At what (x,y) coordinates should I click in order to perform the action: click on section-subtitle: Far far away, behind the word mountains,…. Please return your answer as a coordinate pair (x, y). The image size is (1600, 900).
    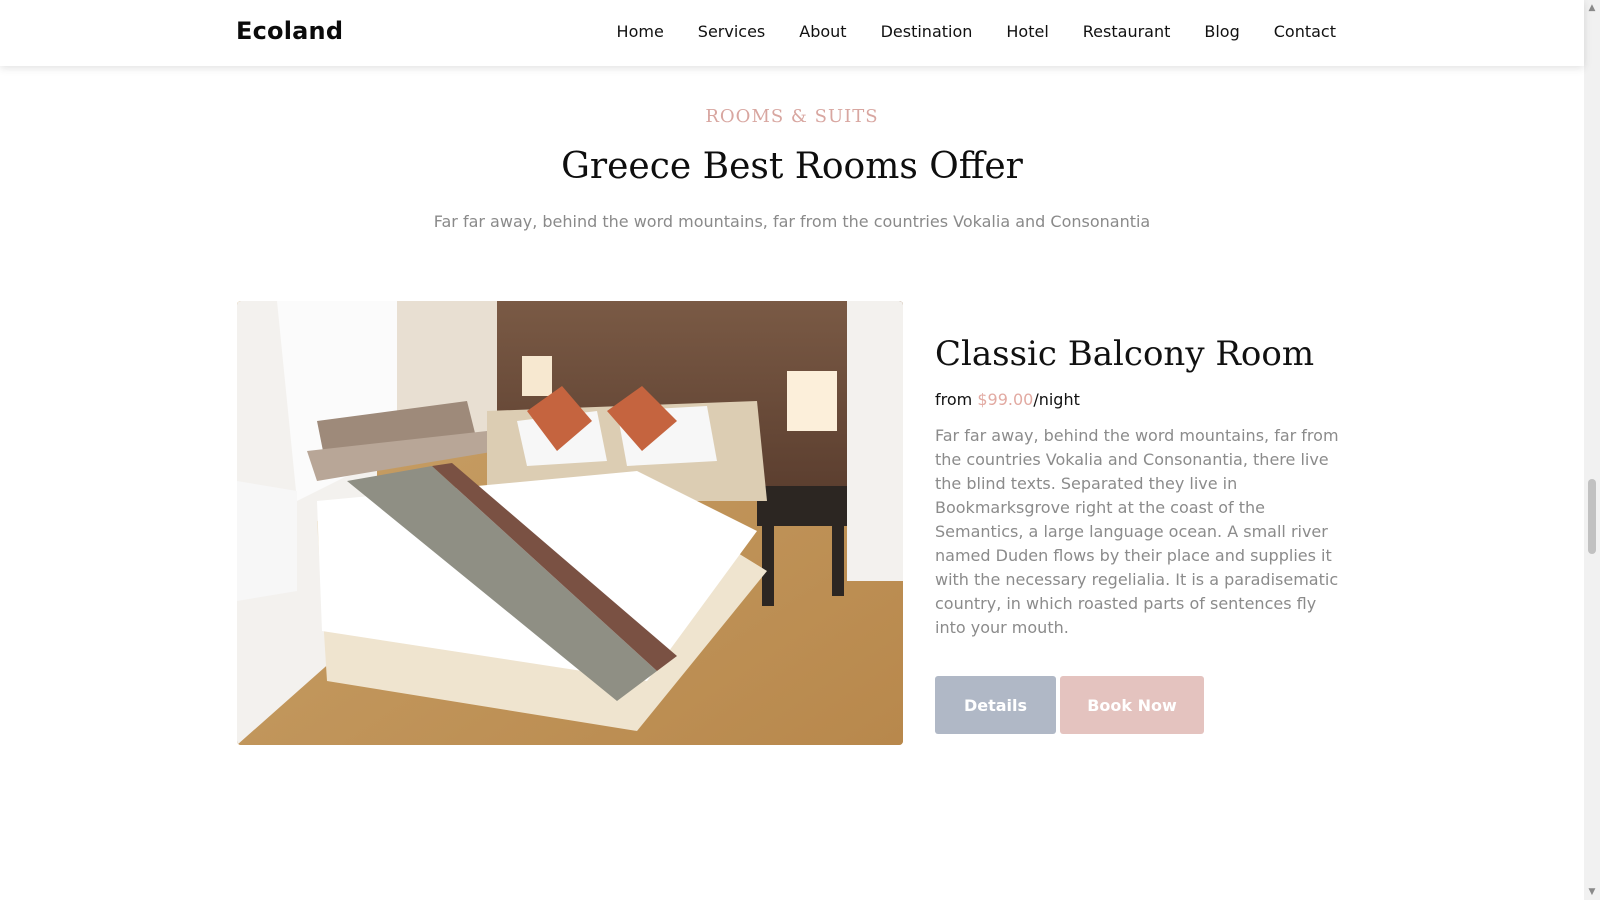
    Looking at the image, I should click on (792, 221).